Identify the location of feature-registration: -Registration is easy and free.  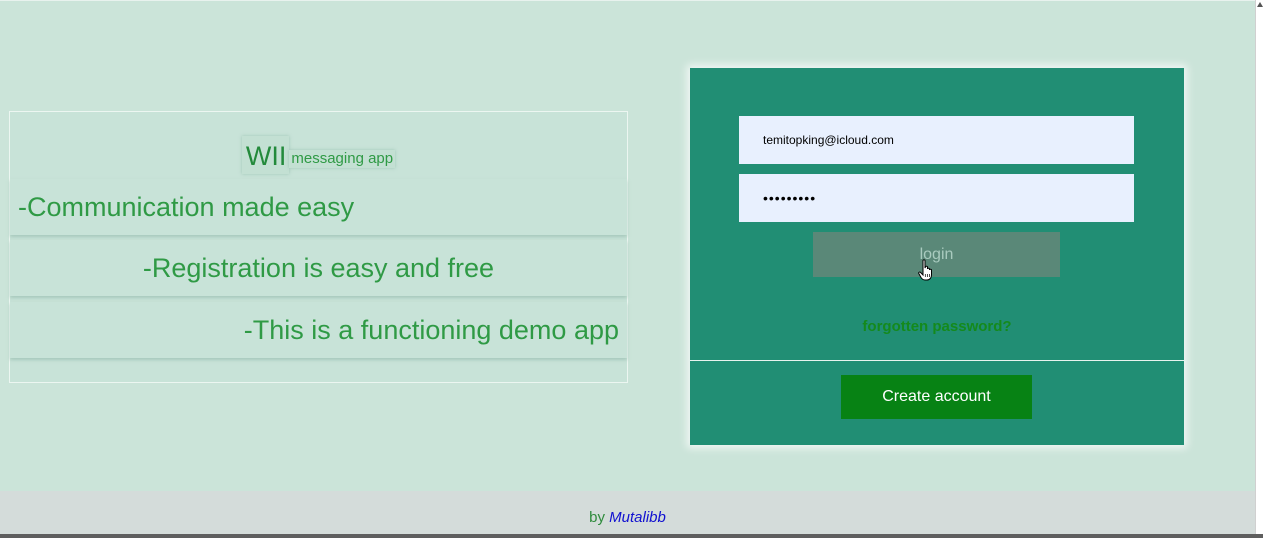
(318, 268).